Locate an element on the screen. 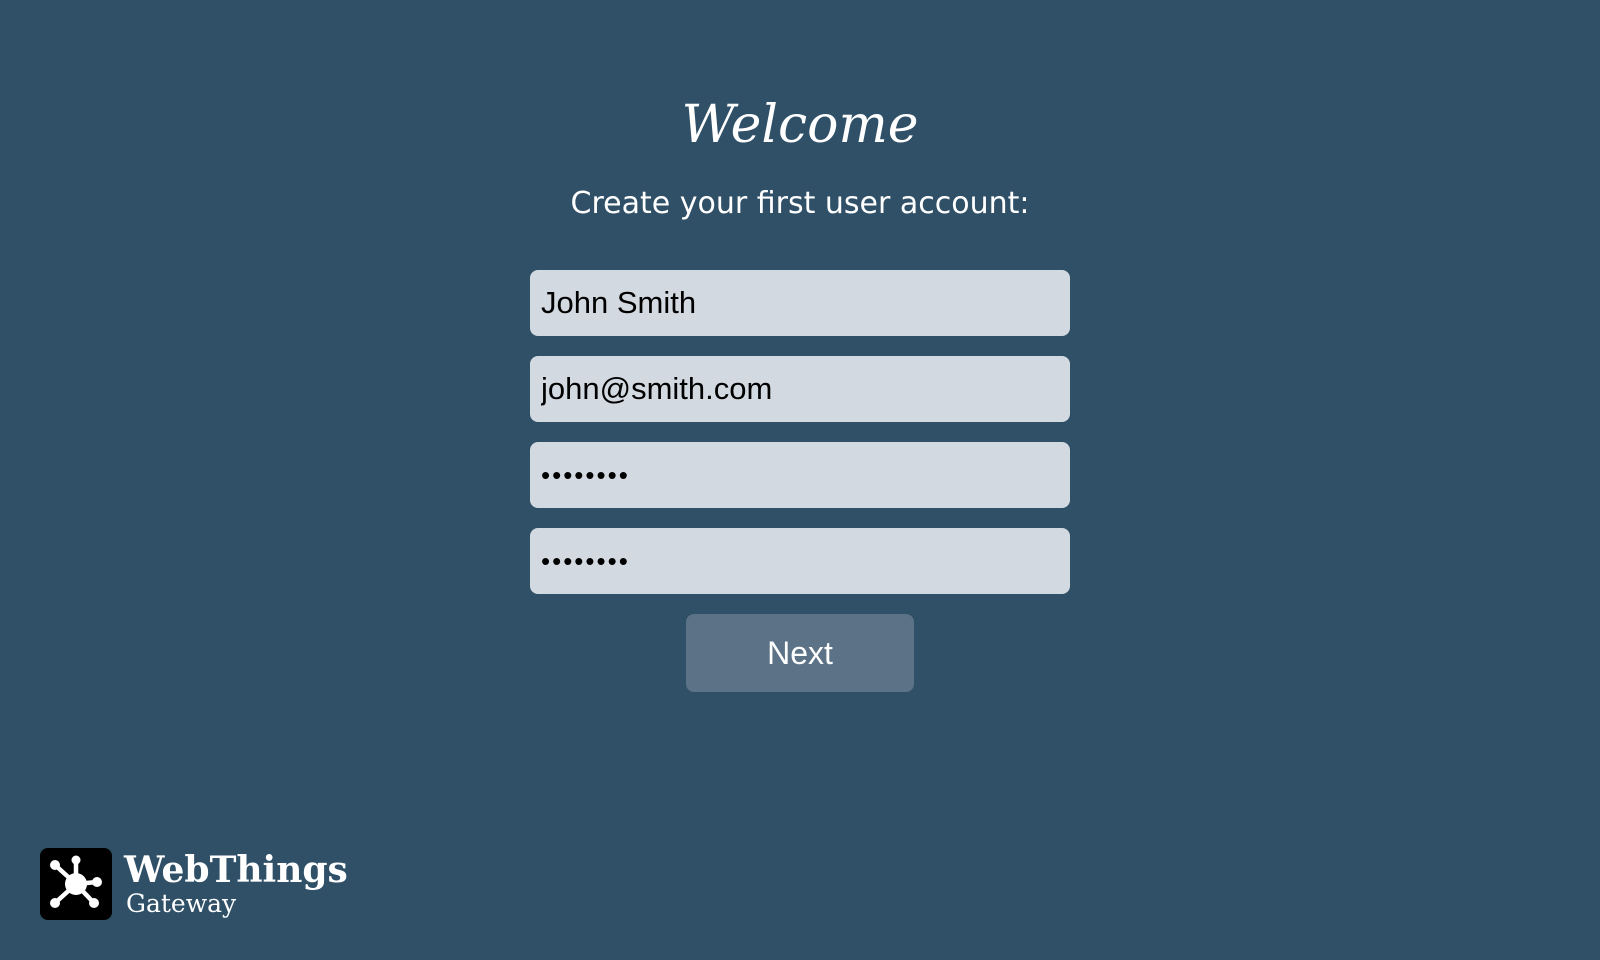 This screenshot has width=1600, height=960. webthings-logo: WebThings Gateway is located at coordinates (194, 884).